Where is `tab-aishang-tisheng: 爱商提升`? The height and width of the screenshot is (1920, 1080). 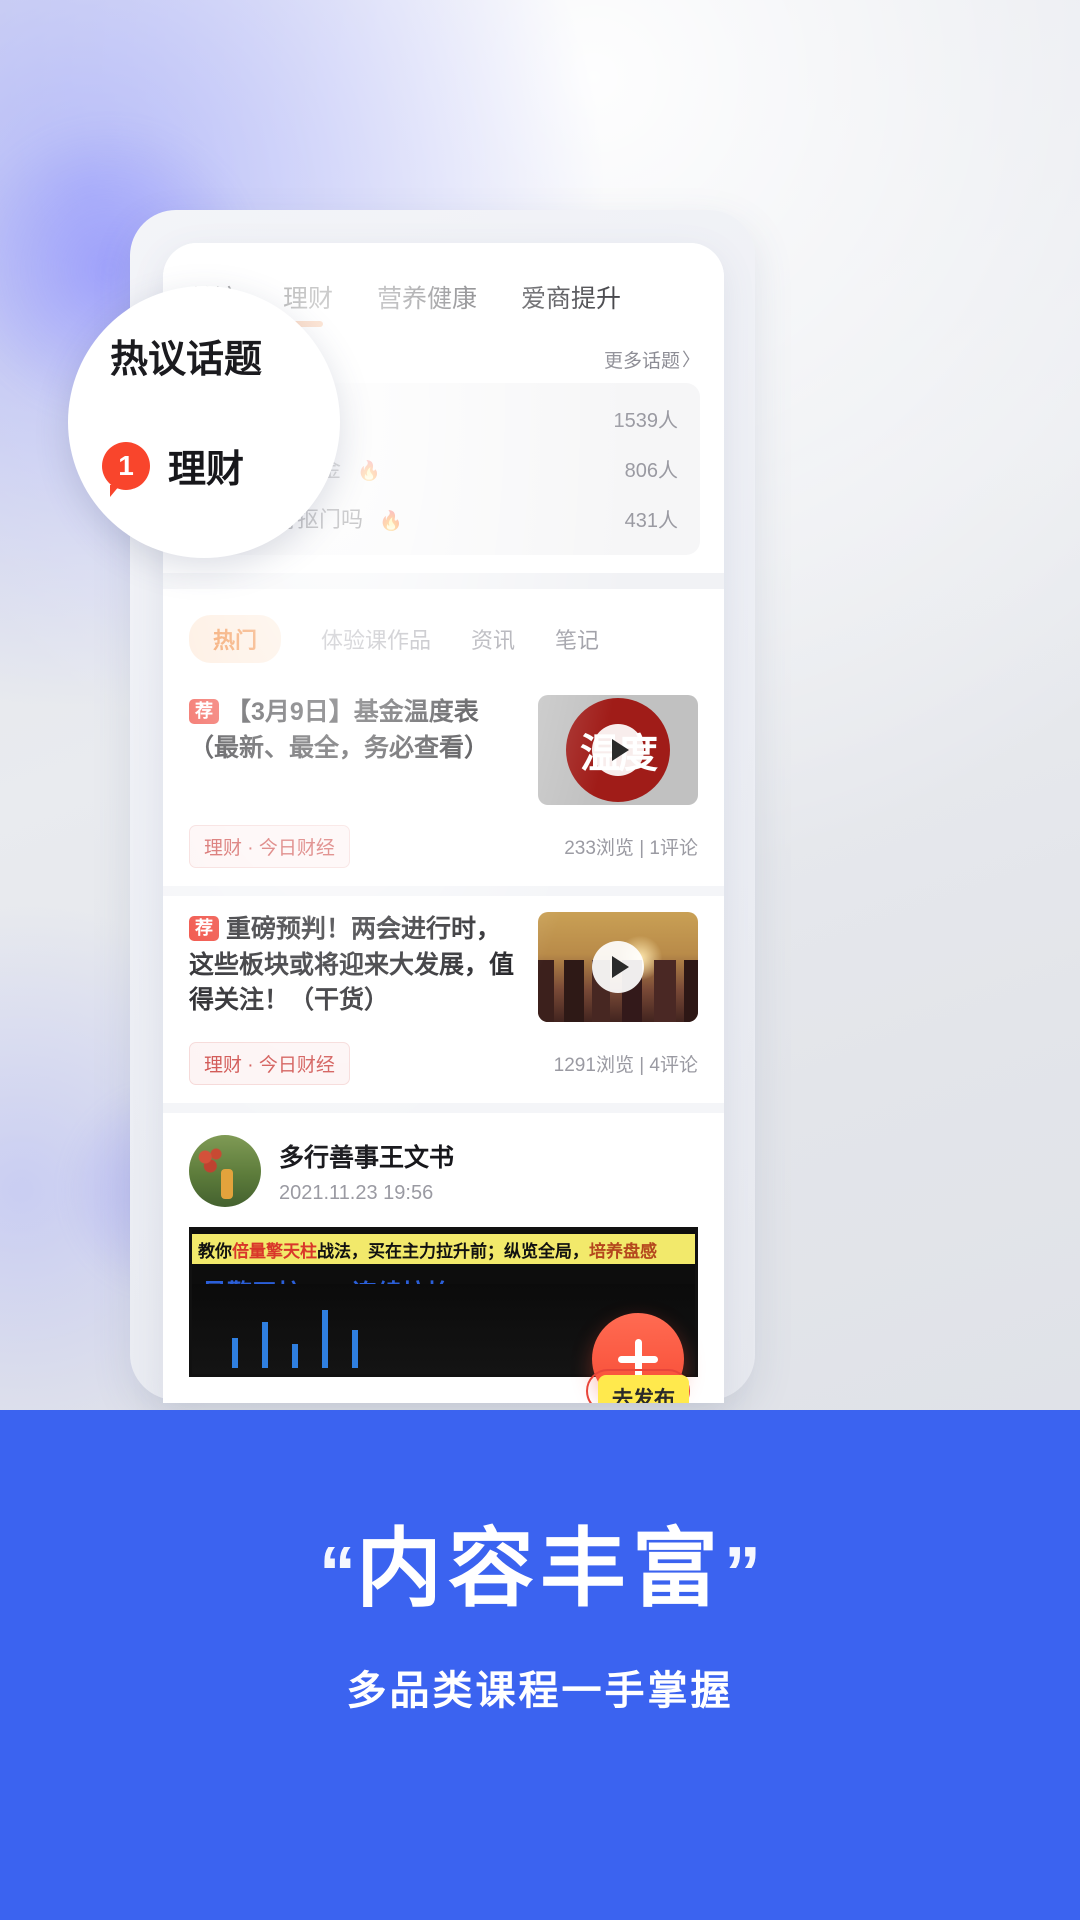
tab-aishang-tisheng: 爱商提升 is located at coordinates (571, 304).